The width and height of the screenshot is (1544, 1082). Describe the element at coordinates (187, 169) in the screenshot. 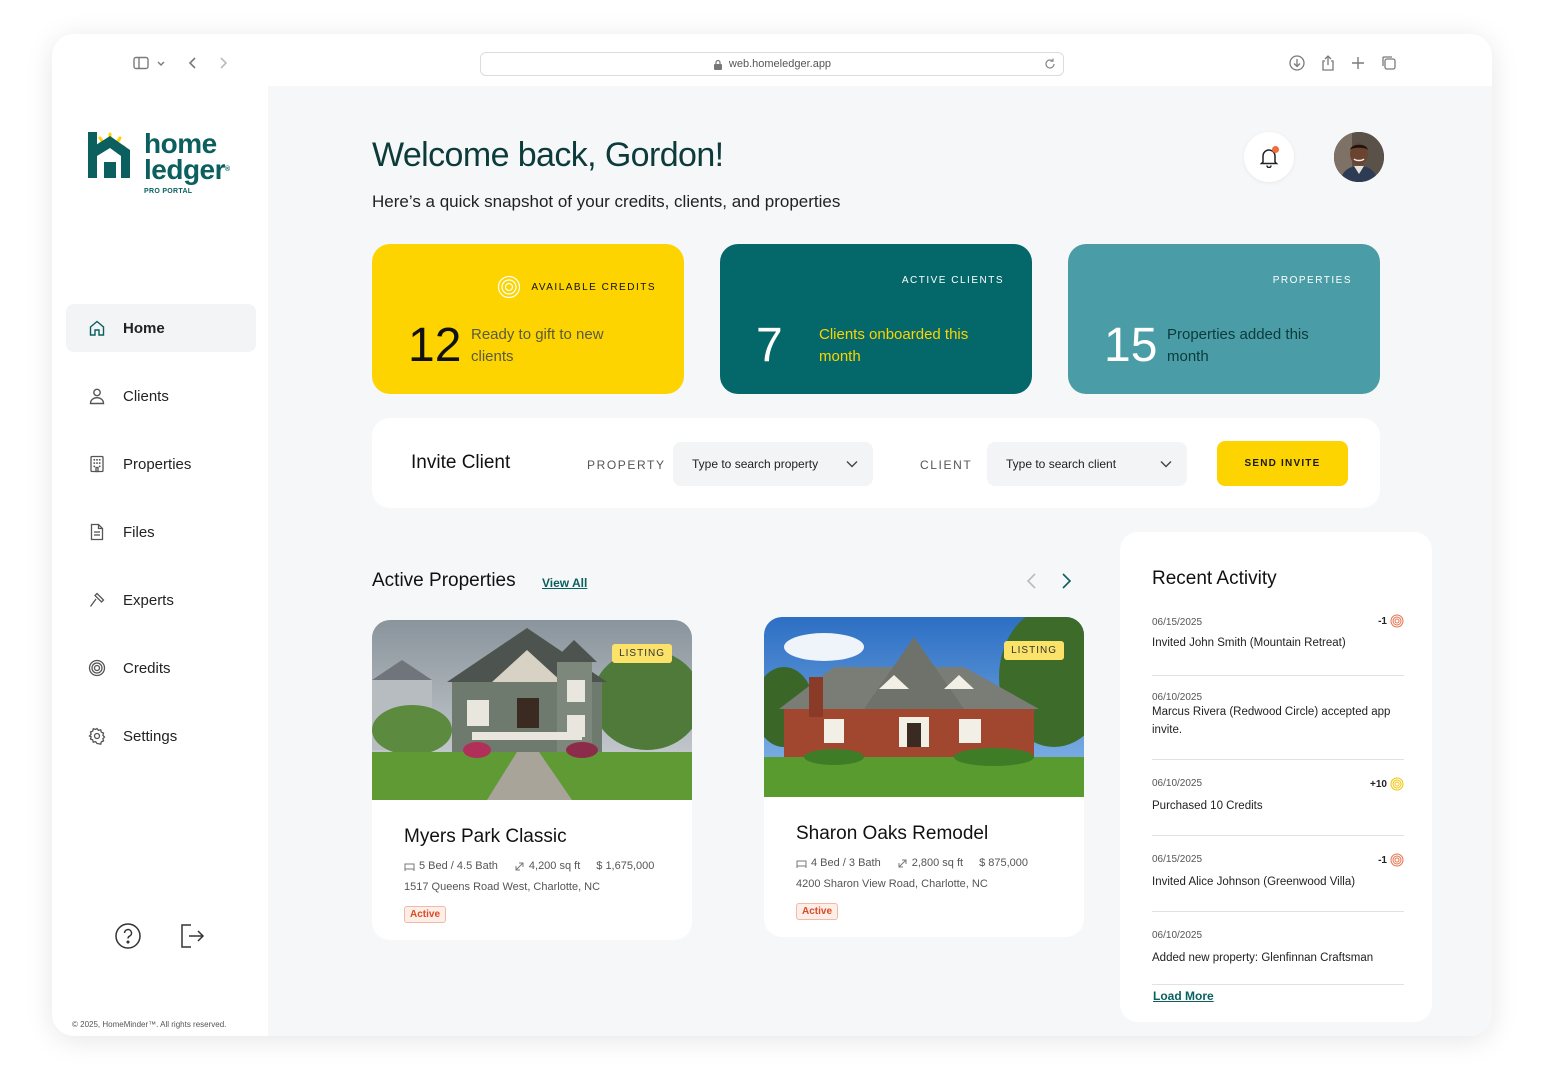

I see `logo-word-ledger: ledger®` at that location.